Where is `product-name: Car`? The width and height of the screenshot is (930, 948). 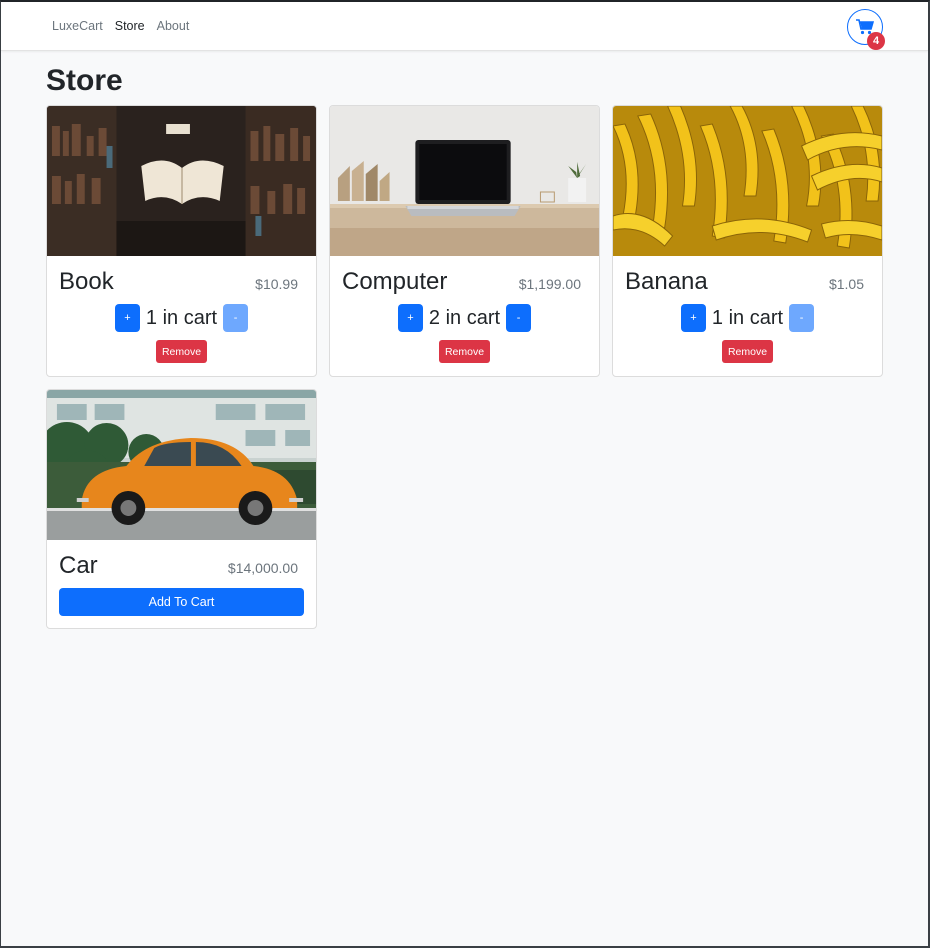
product-name: Car is located at coordinates (78, 565).